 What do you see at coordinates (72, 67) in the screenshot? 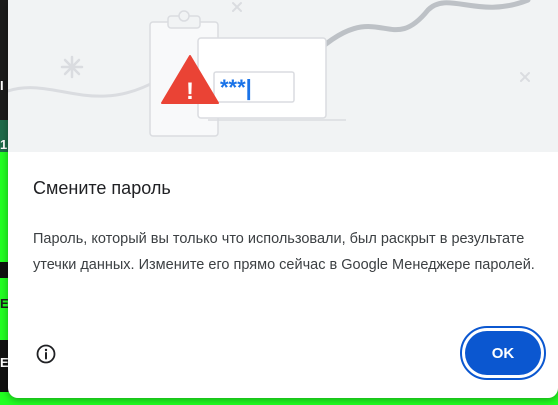
I see `sparkle-icon` at bounding box center [72, 67].